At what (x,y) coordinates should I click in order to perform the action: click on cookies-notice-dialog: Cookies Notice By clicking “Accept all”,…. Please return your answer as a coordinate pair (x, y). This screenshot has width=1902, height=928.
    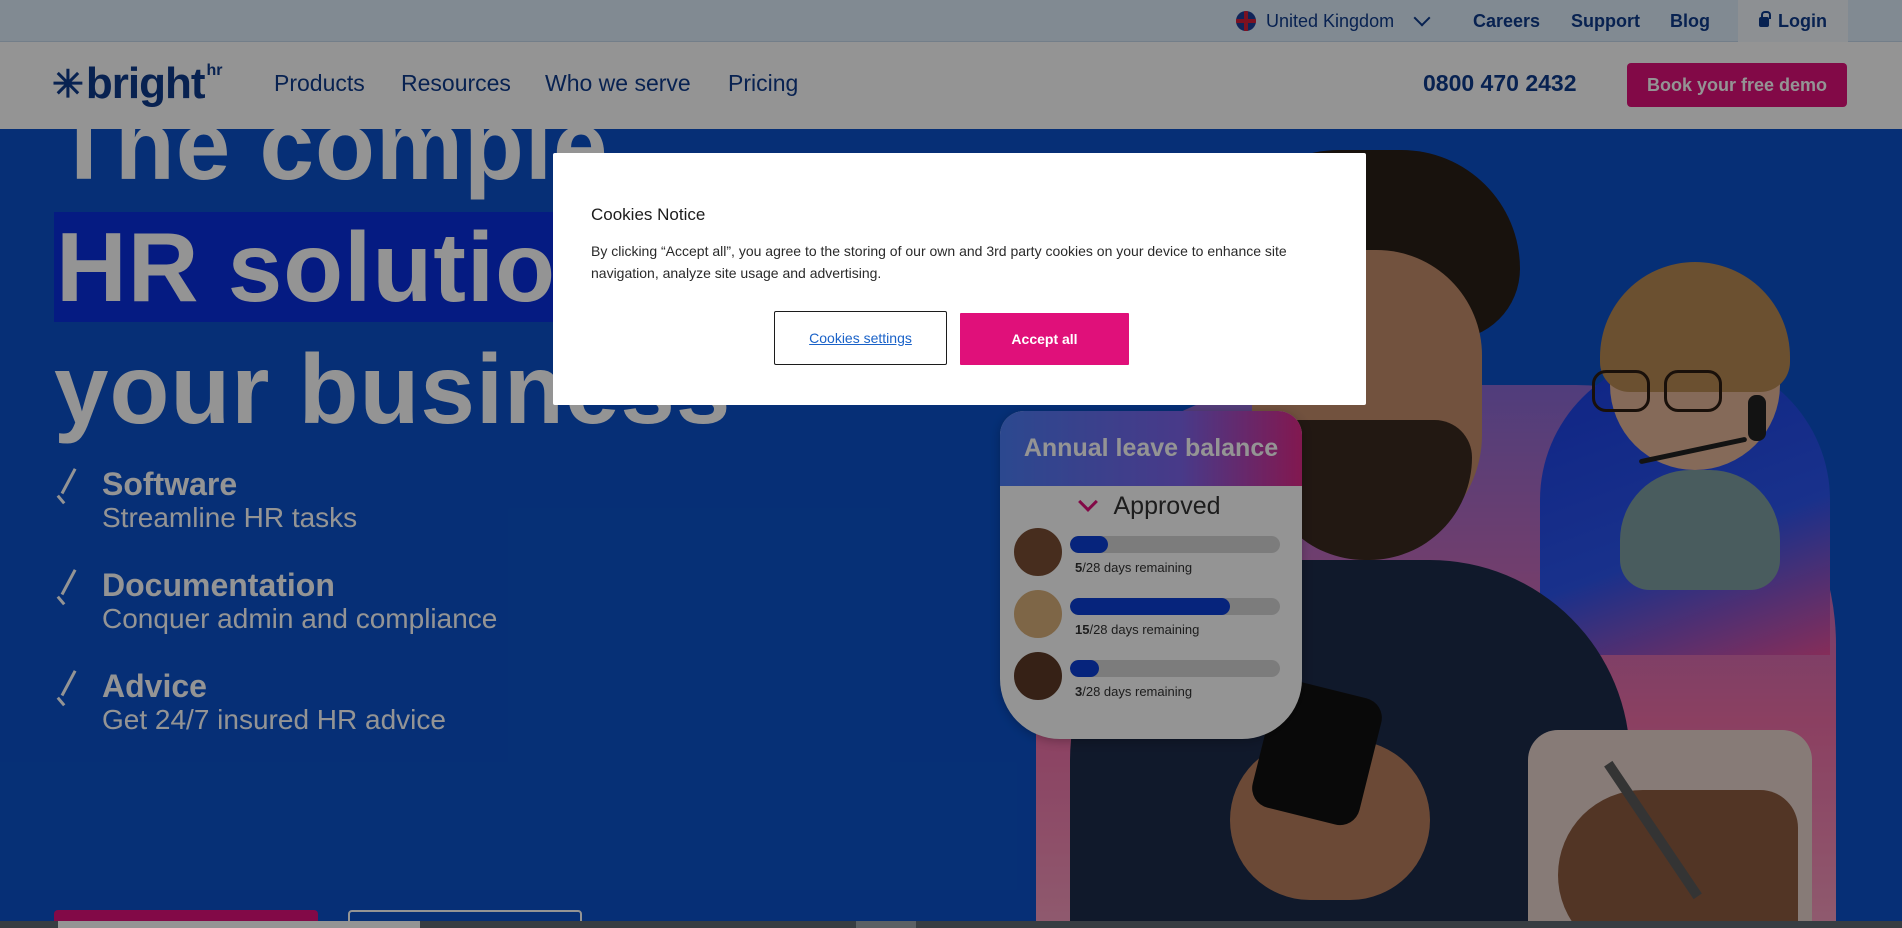
    Looking at the image, I should click on (959, 279).